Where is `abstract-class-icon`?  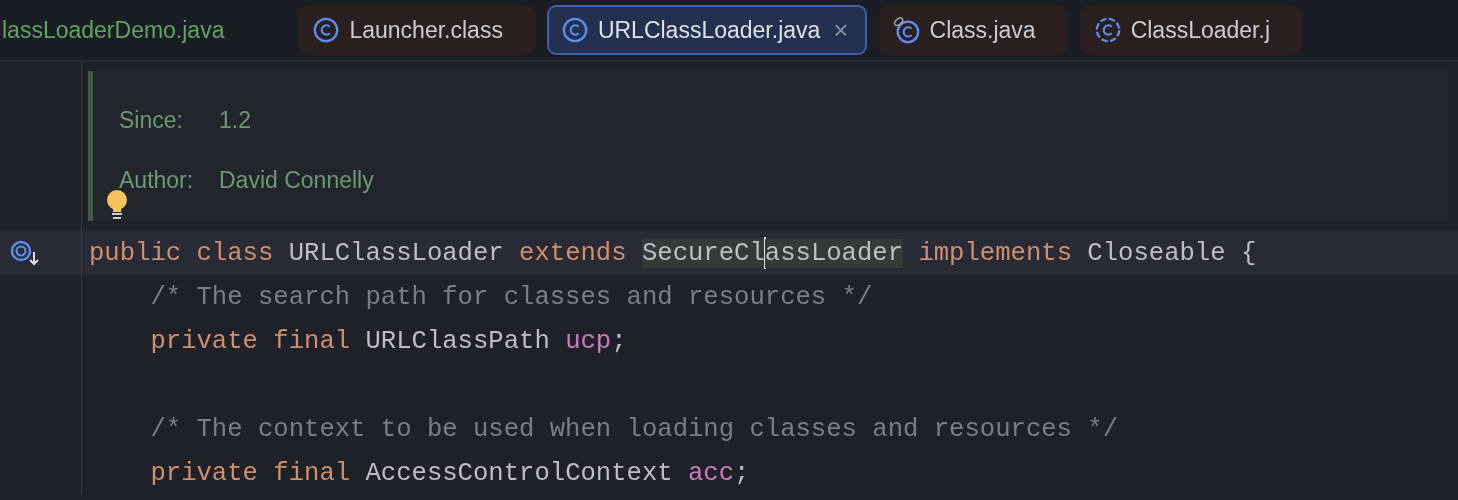
abstract-class-icon is located at coordinates (1107, 30).